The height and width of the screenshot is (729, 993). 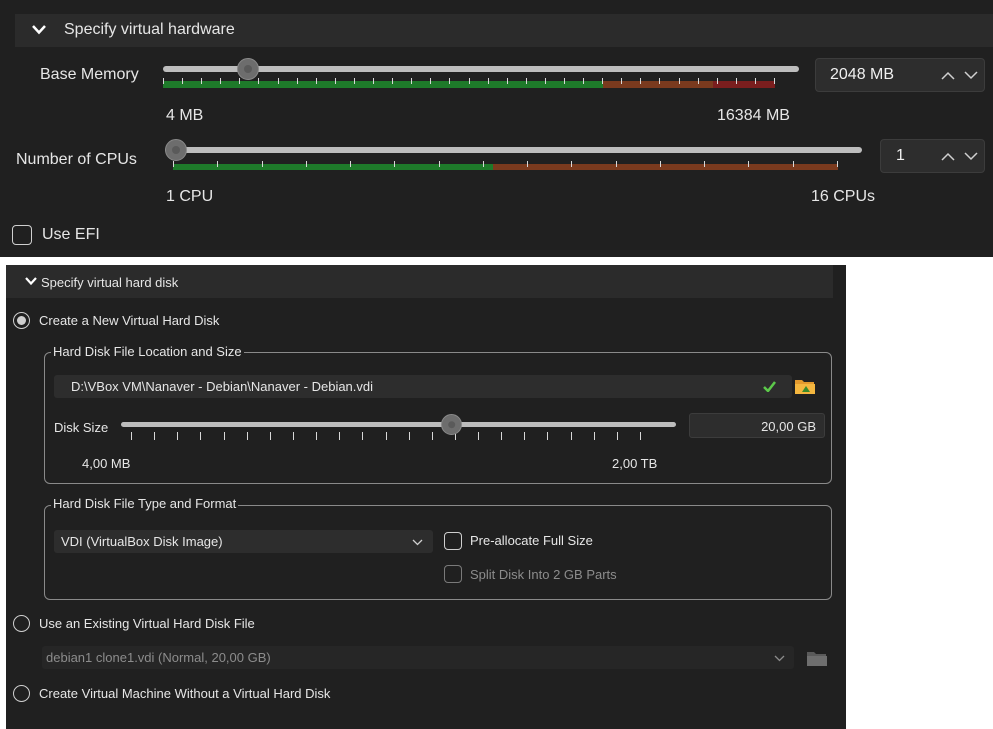 I want to click on preallocate-label: Pre-allocate Full Size, so click(x=531, y=540).